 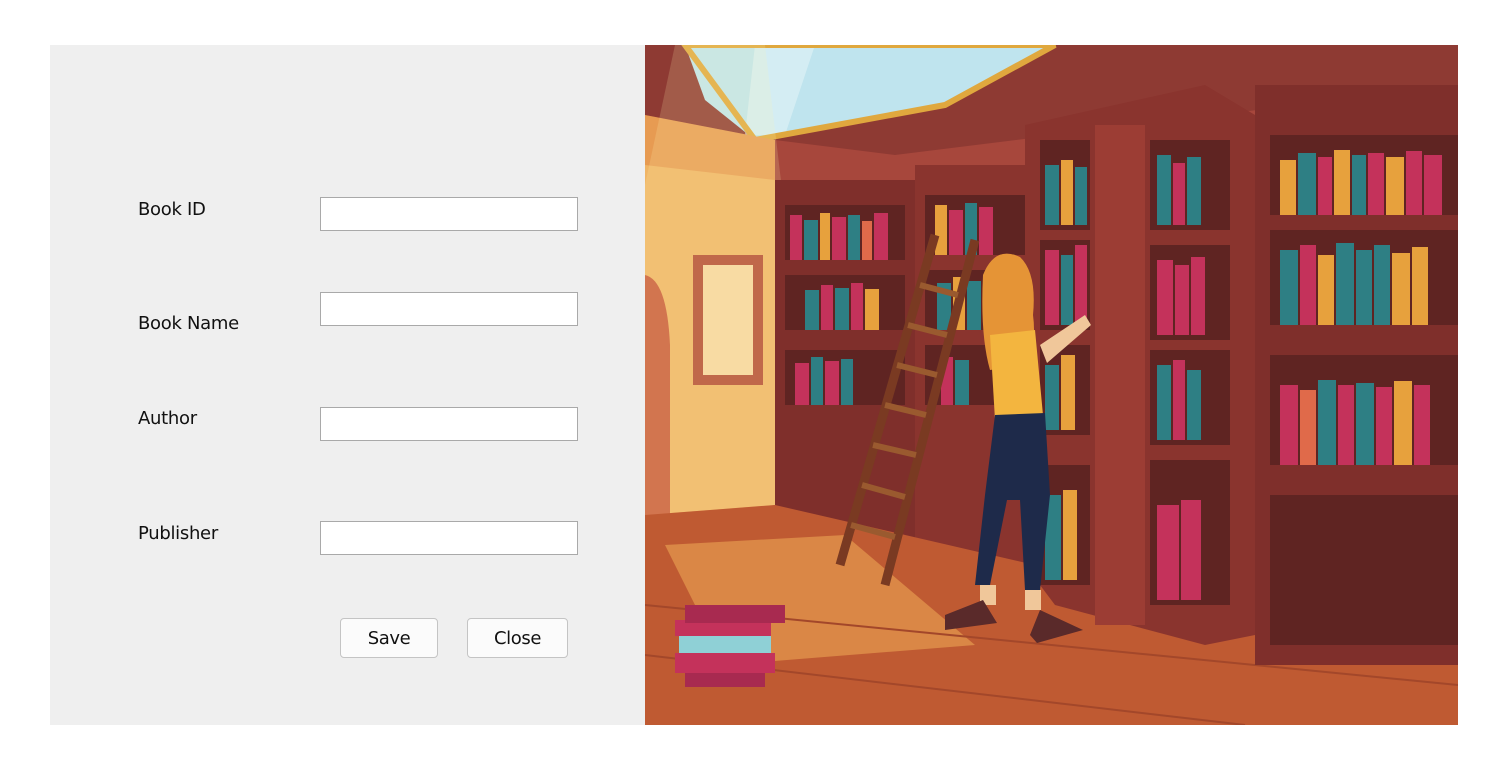 I want to click on book-id-label: Book ID, so click(x=172, y=209).